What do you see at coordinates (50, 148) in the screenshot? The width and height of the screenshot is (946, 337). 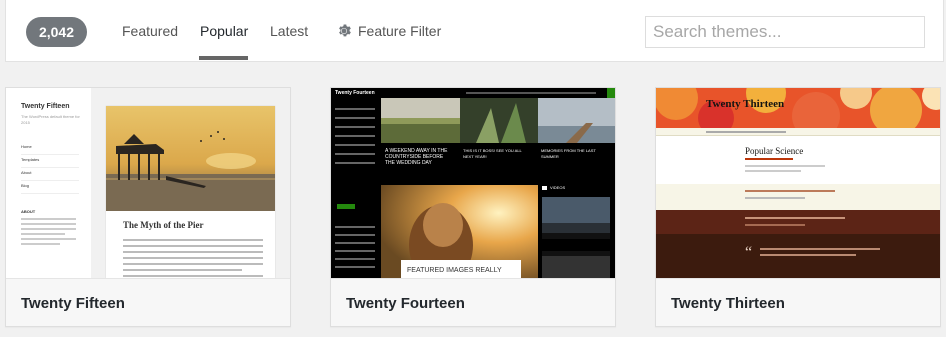 I see `preview-menu-item: Home` at bounding box center [50, 148].